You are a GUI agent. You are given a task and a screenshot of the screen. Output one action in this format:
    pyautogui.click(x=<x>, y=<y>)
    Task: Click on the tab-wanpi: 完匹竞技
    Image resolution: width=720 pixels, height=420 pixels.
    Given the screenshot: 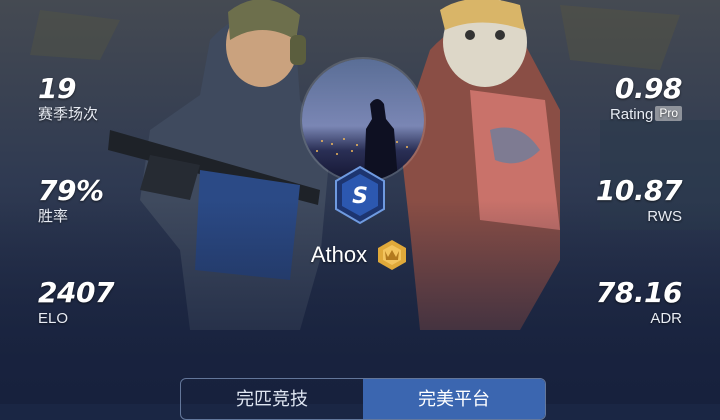 What is the action you would take?
    pyautogui.click(x=272, y=399)
    